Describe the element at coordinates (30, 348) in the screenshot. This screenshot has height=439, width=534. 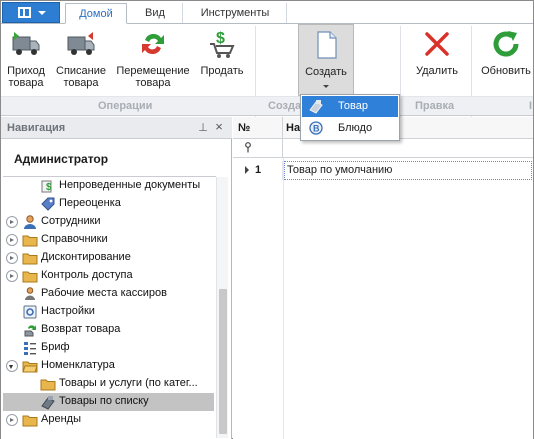
I see `brief-icon` at that location.